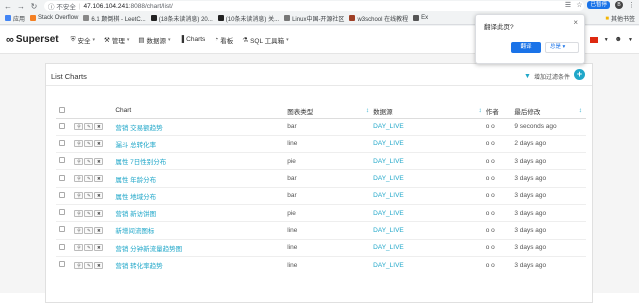 This screenshot has width=639, height=303. Describe the element at coordinates (193, 39) in the screenshot. I see `nav-item: ▐ Charts` at that location.